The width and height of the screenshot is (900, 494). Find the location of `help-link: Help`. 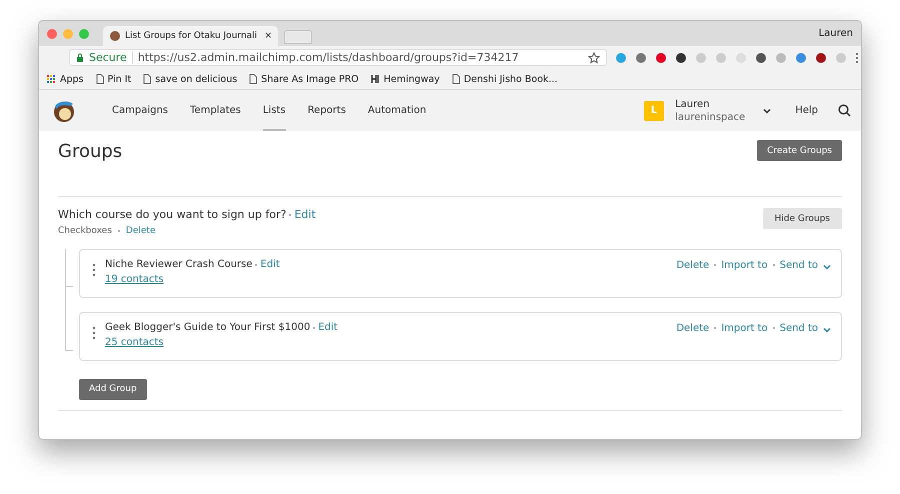

help-link: Help is located at coordinates (806, 110).